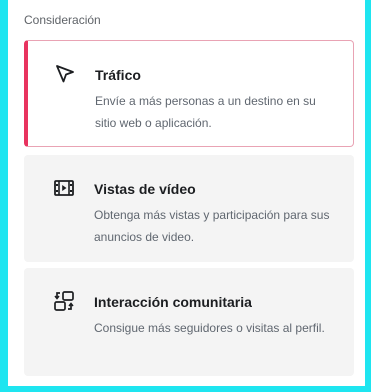  I want to click on community-exchange-icon, so click(64, 301).